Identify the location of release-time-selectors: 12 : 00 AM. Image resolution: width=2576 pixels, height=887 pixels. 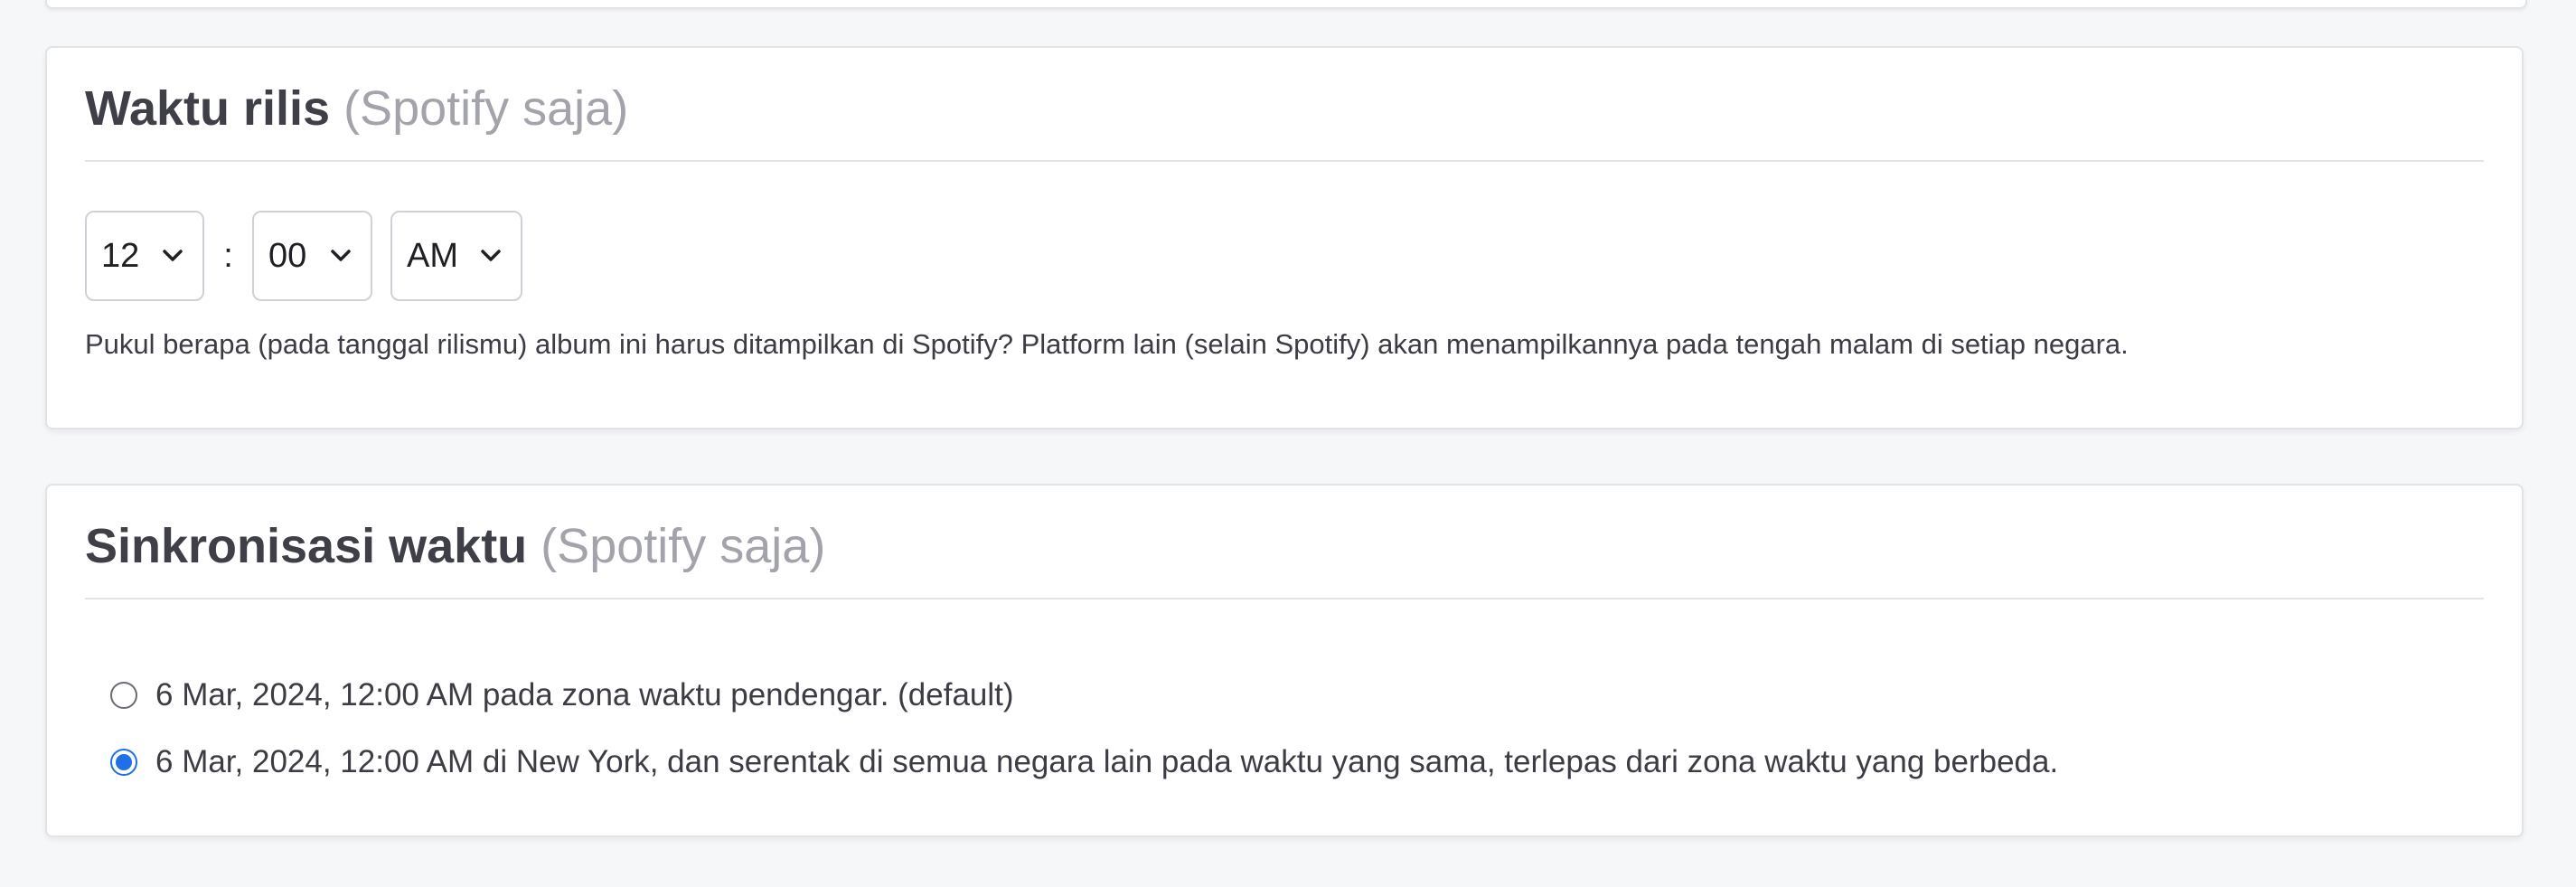
(303, 256).